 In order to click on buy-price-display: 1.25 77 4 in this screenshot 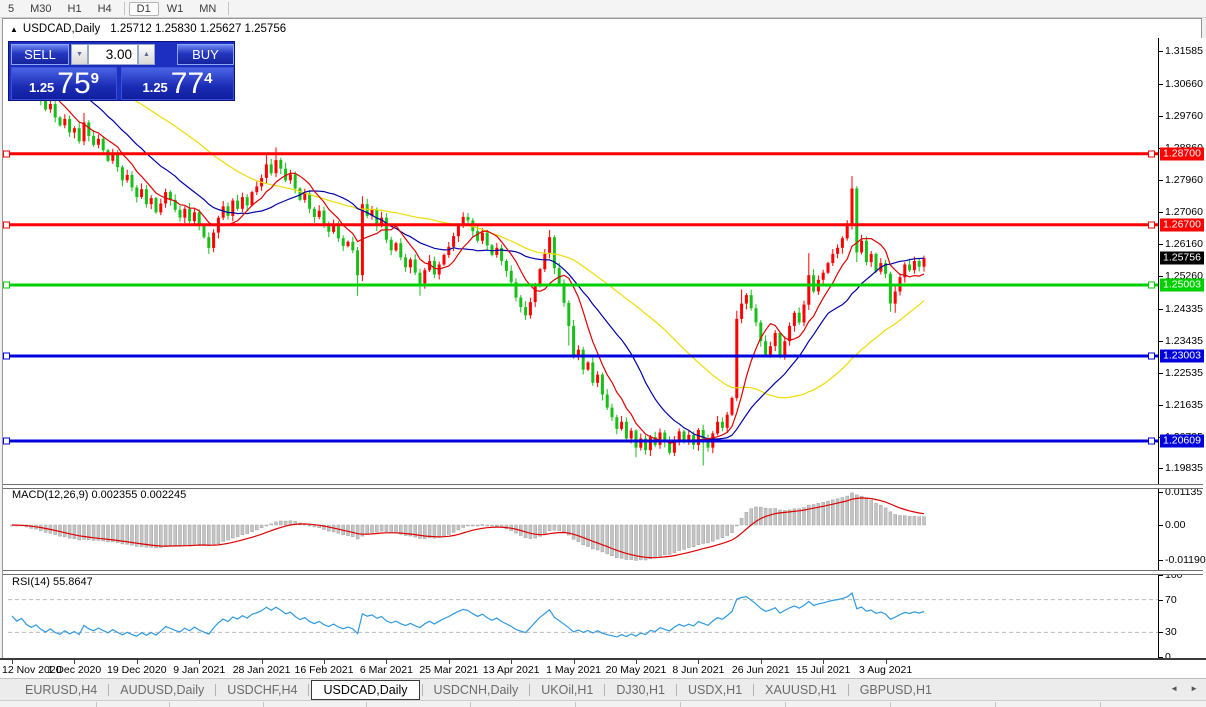, I will do `click(177, 83)`.